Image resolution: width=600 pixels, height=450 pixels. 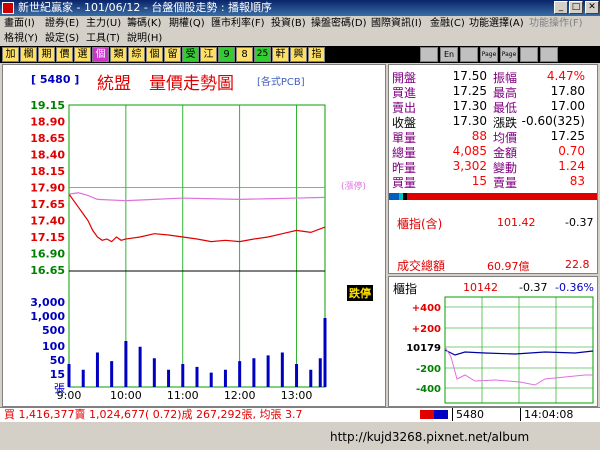 What do you see at coordinates (62, 23) in the screenshot?
I see `menu-item-securities: 證券(E)` at bounding box center [62, 23].